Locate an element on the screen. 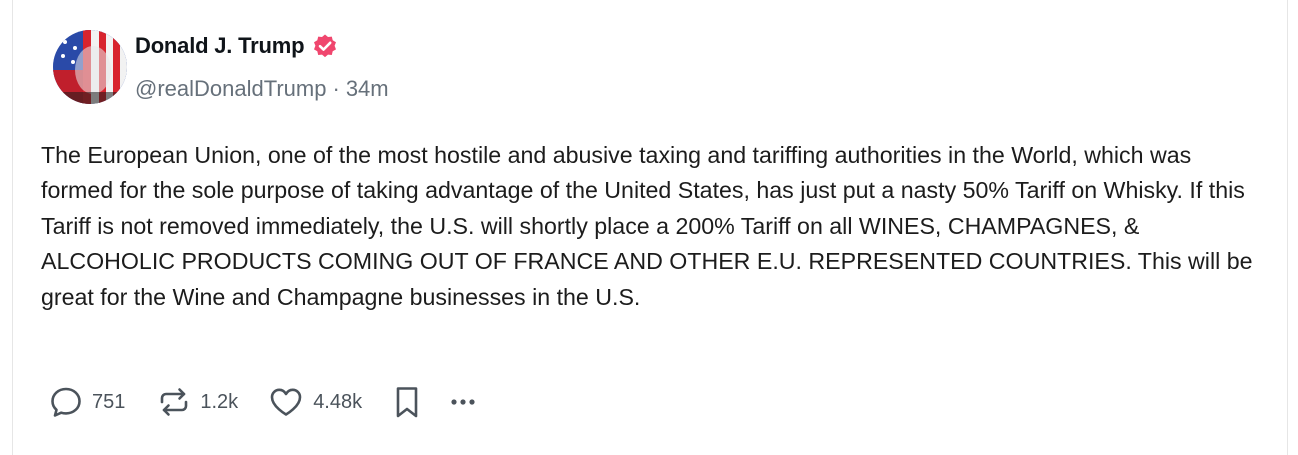  heart-icon is located at coordinates (286, 402).